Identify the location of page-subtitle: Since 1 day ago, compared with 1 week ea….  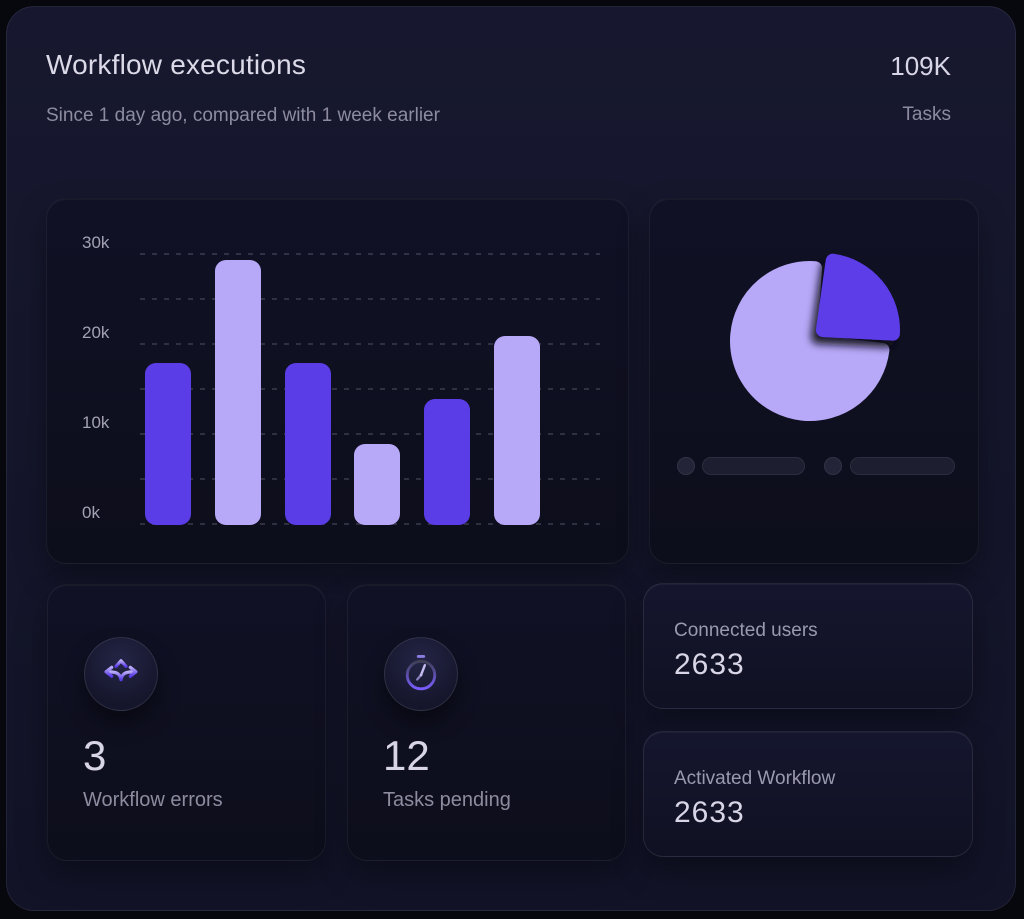
(243, 115).